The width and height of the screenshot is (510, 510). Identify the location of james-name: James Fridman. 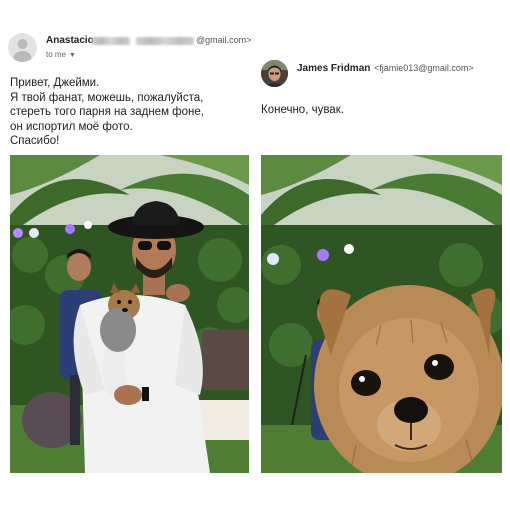
(333, 68).